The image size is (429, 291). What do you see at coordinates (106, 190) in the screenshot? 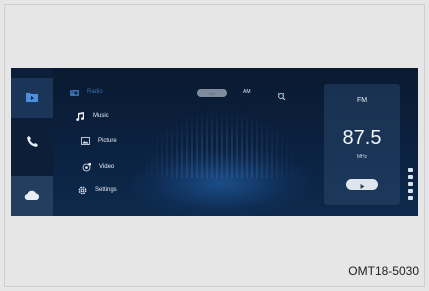
I see `menu-item-label: Settings` at bounding box center [106, 190].